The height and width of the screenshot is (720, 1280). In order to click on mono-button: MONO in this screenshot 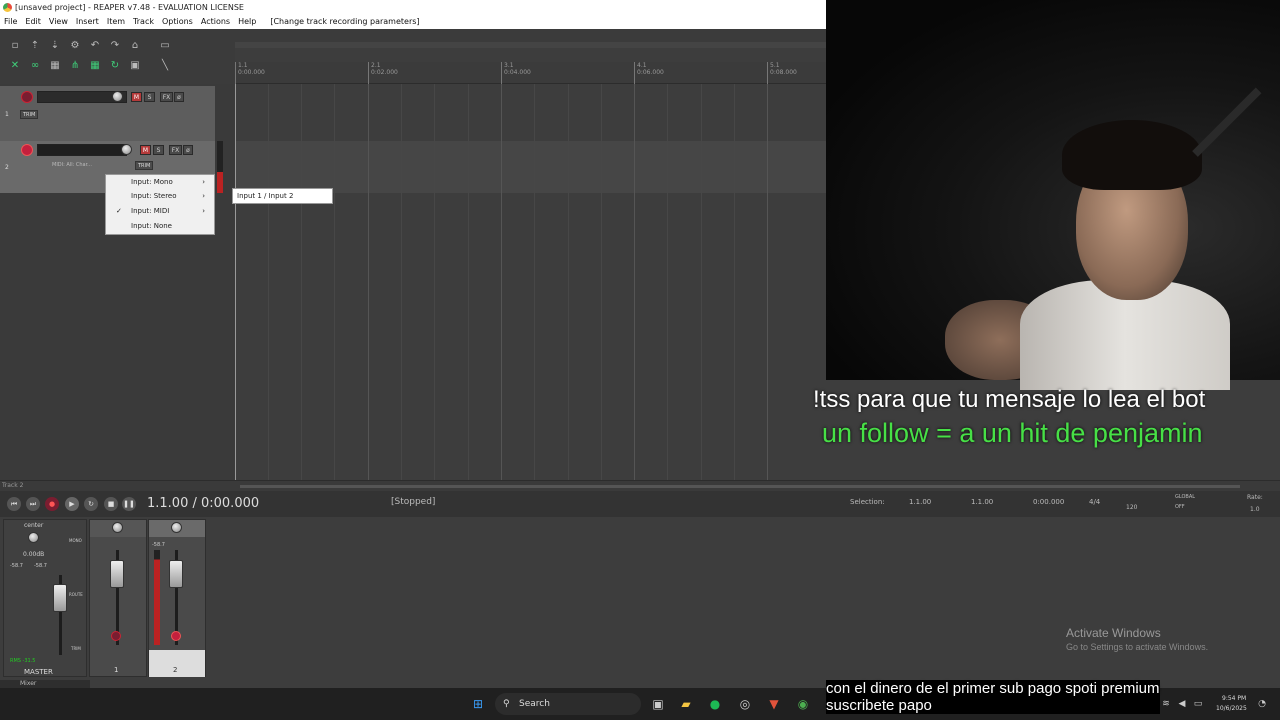, I will do `click(75, 540)`.